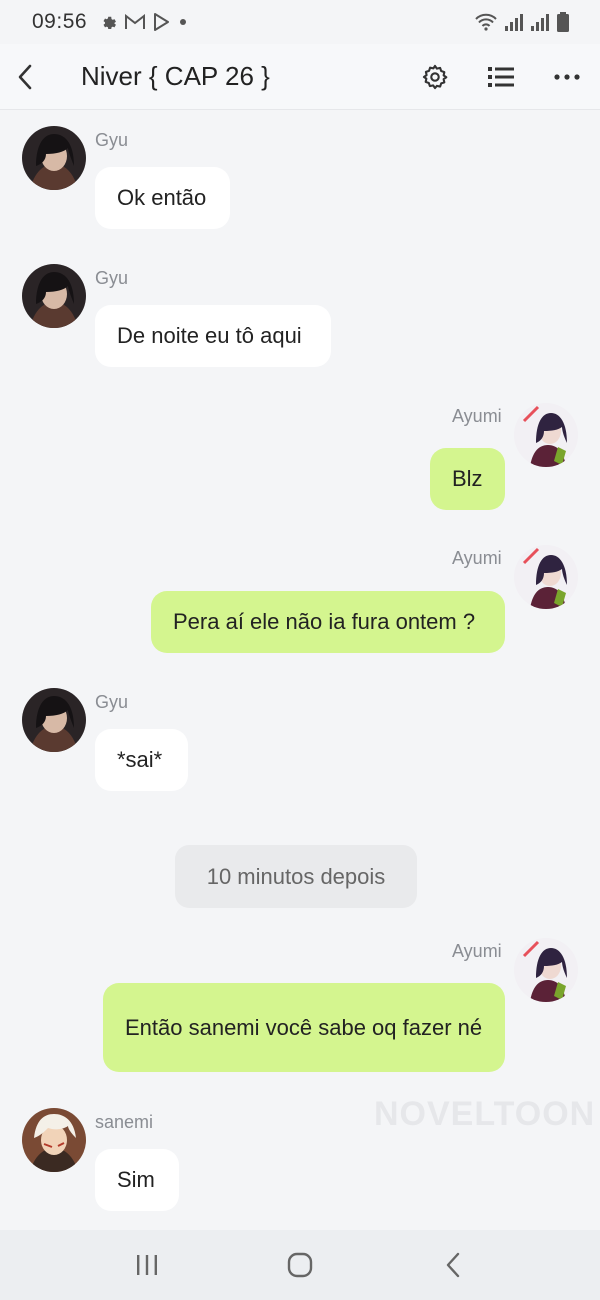 The width and height of the screenshot is (600, 1300). I want to click on more-button, so click(567, 77).